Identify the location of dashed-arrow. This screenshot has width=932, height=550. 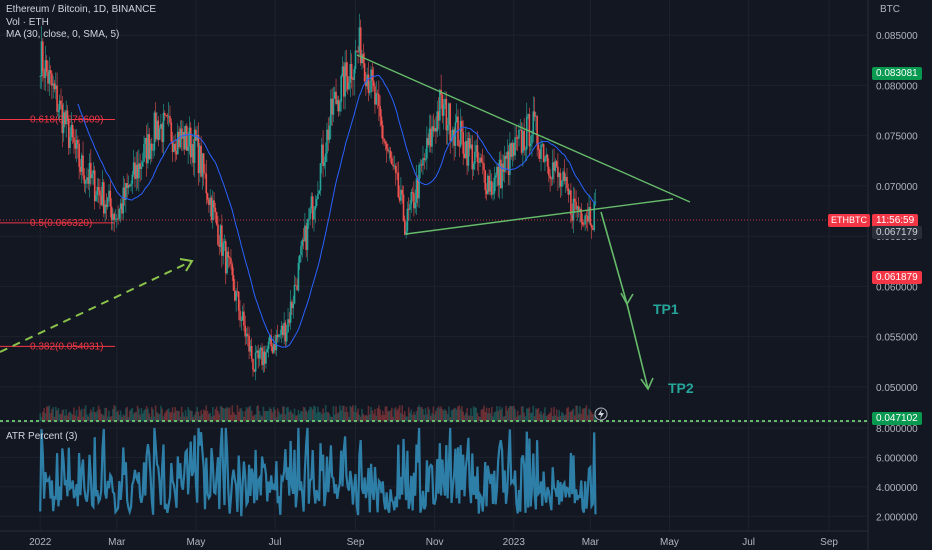
(96, 306).